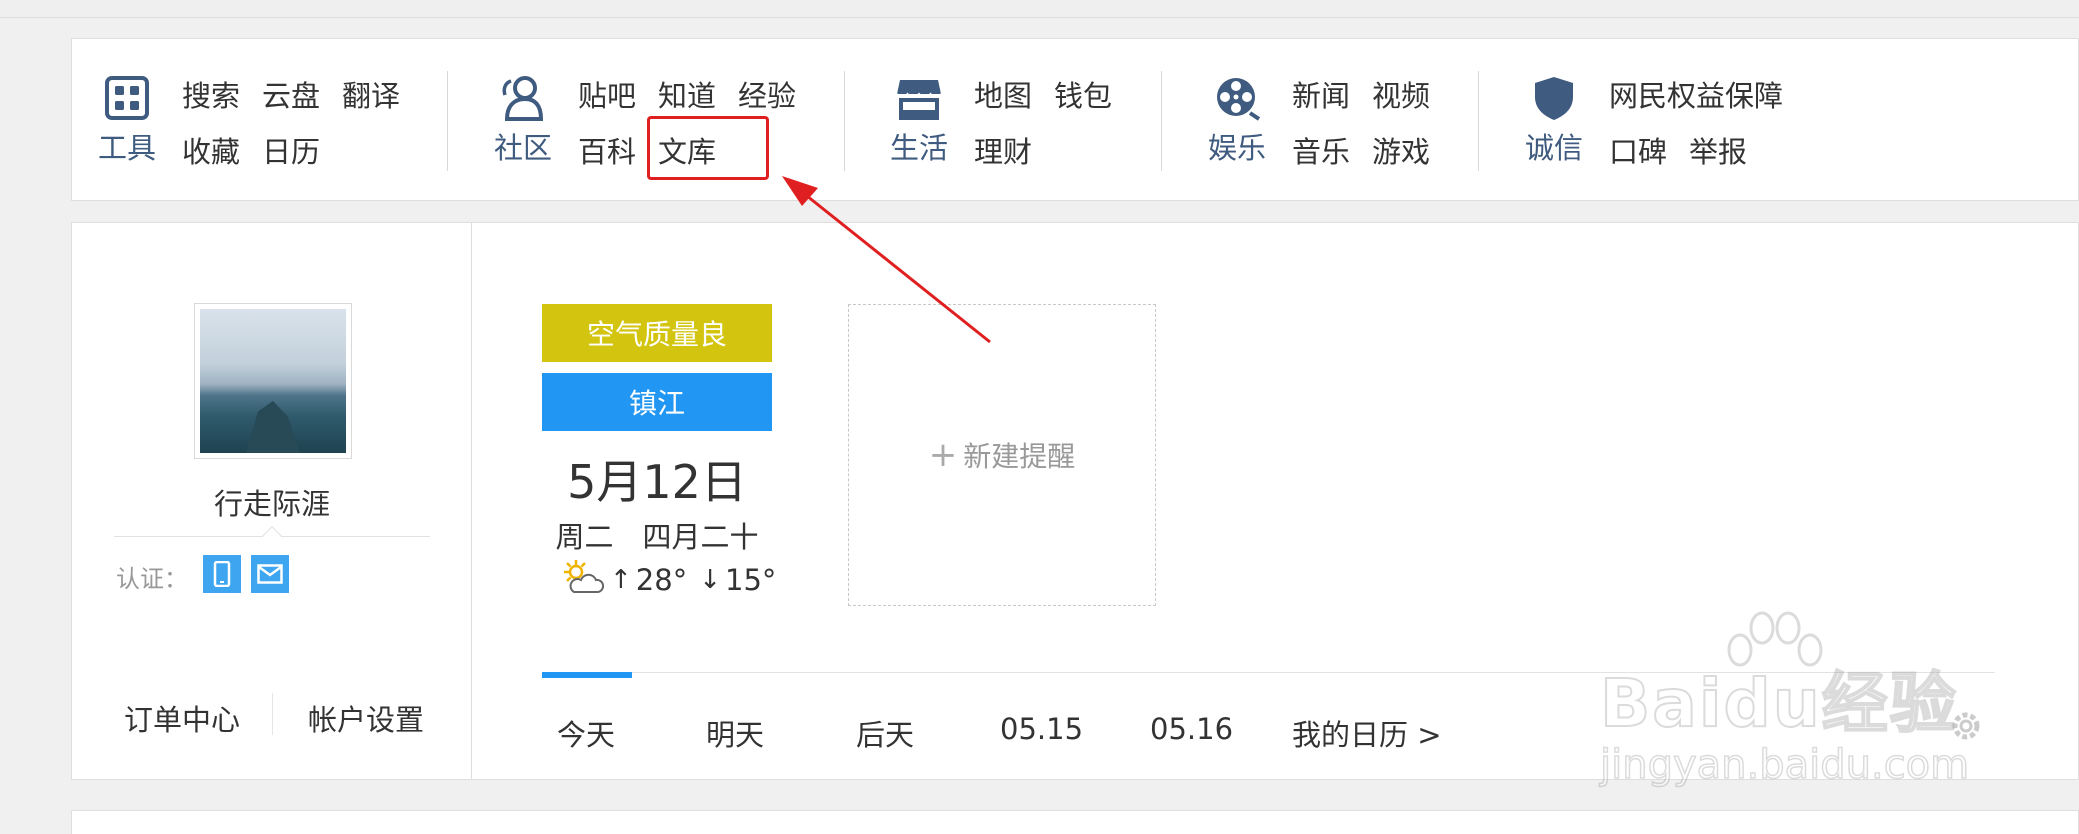 The image size is (2079, 834). Describe the element at coordinates (710, 580) in the screenshot. I see `arrow-down-icon: ↓` at that location.